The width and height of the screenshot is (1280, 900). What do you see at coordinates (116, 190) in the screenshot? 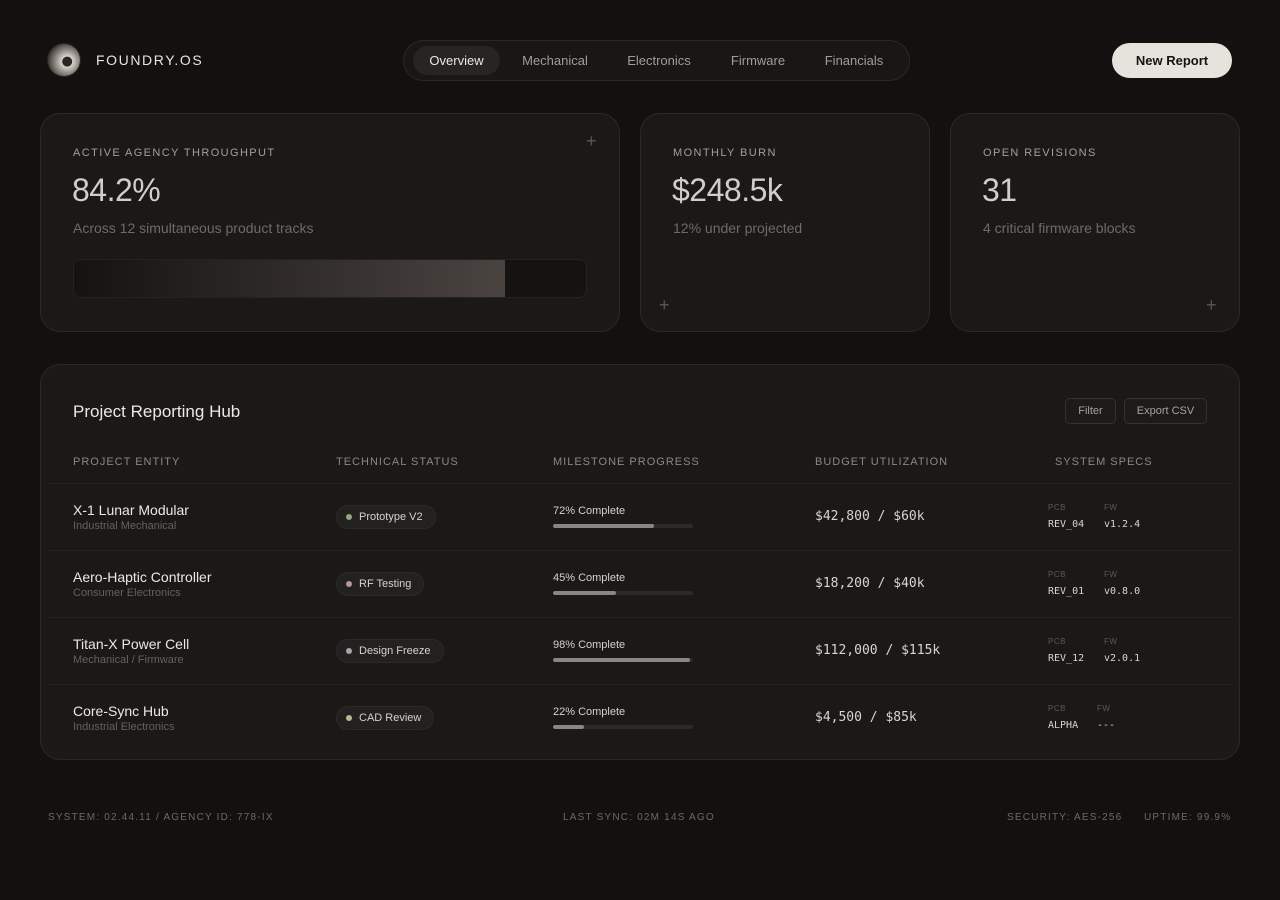
I see `card-value: 84.2%` at bounding box center [116, 190].